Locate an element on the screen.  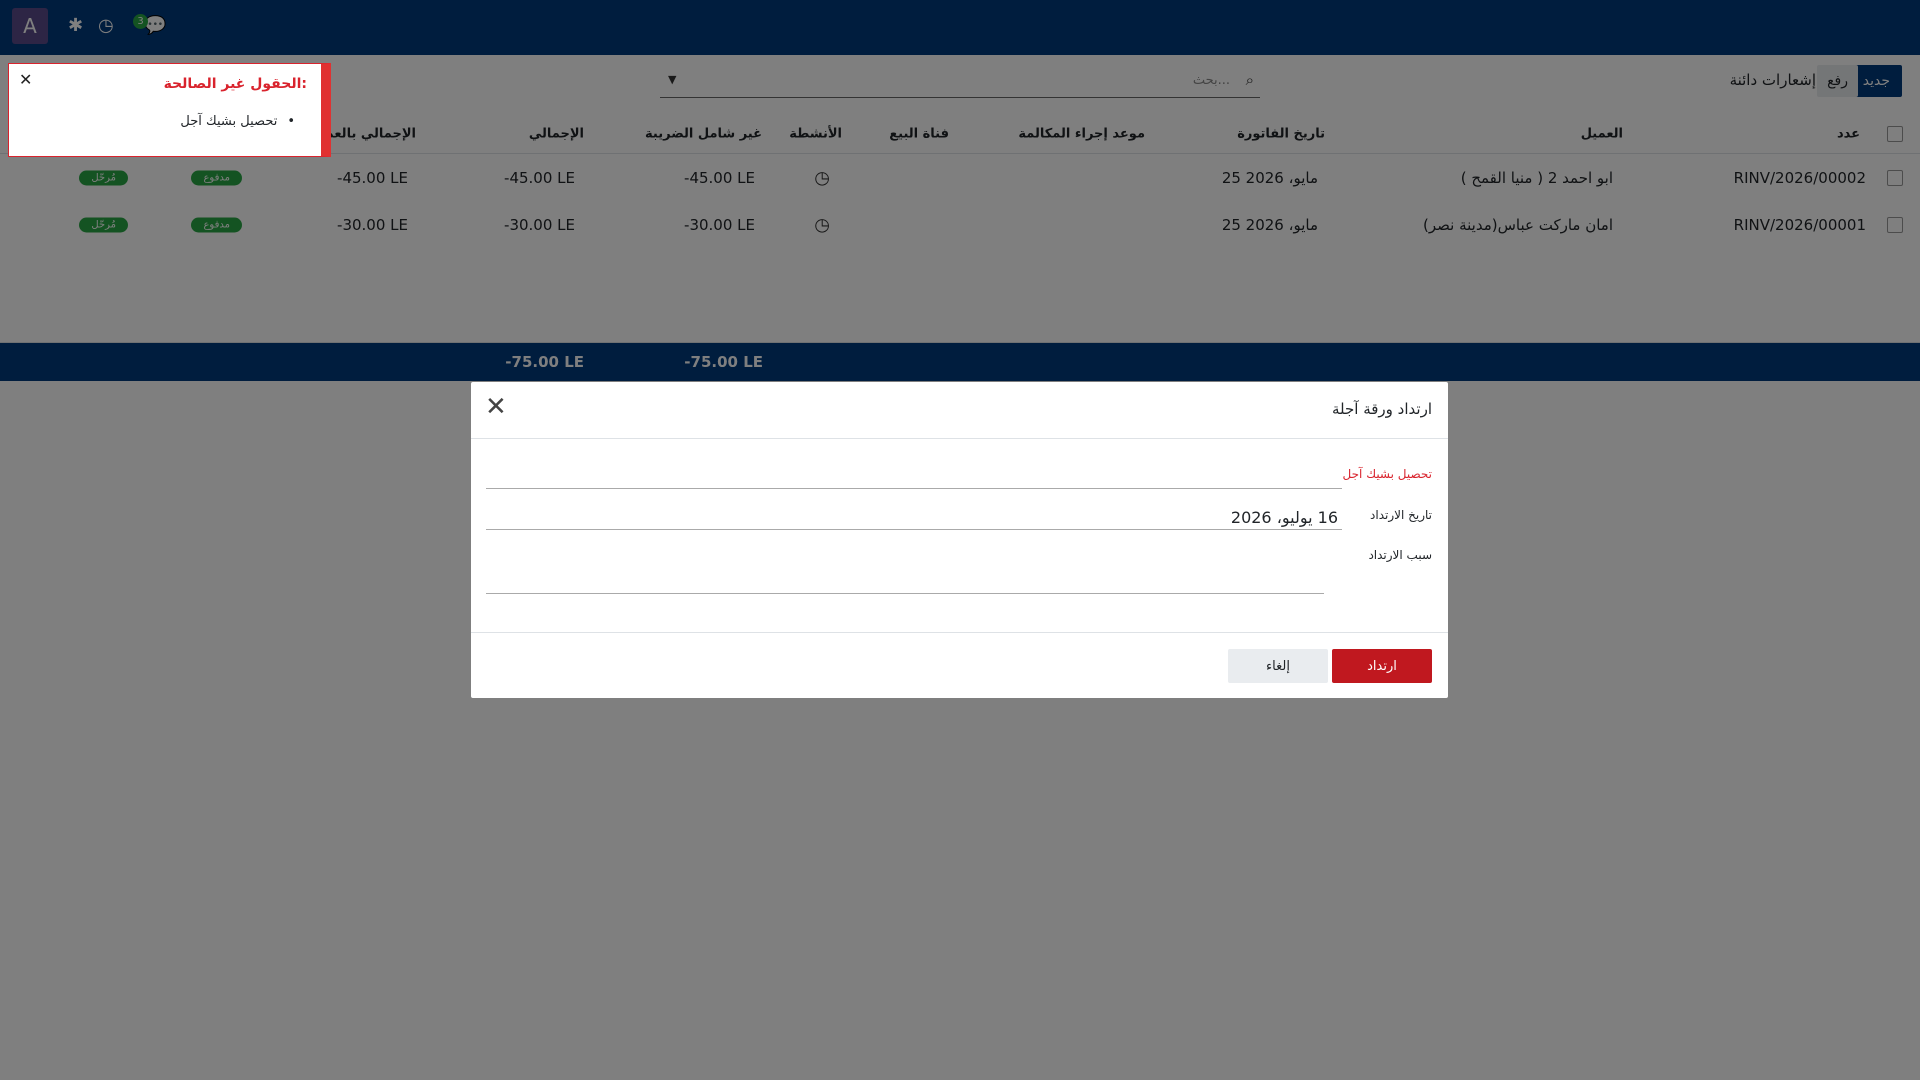
modal-footer: ارتداد إلغاء is located at coordinates (959, 665).